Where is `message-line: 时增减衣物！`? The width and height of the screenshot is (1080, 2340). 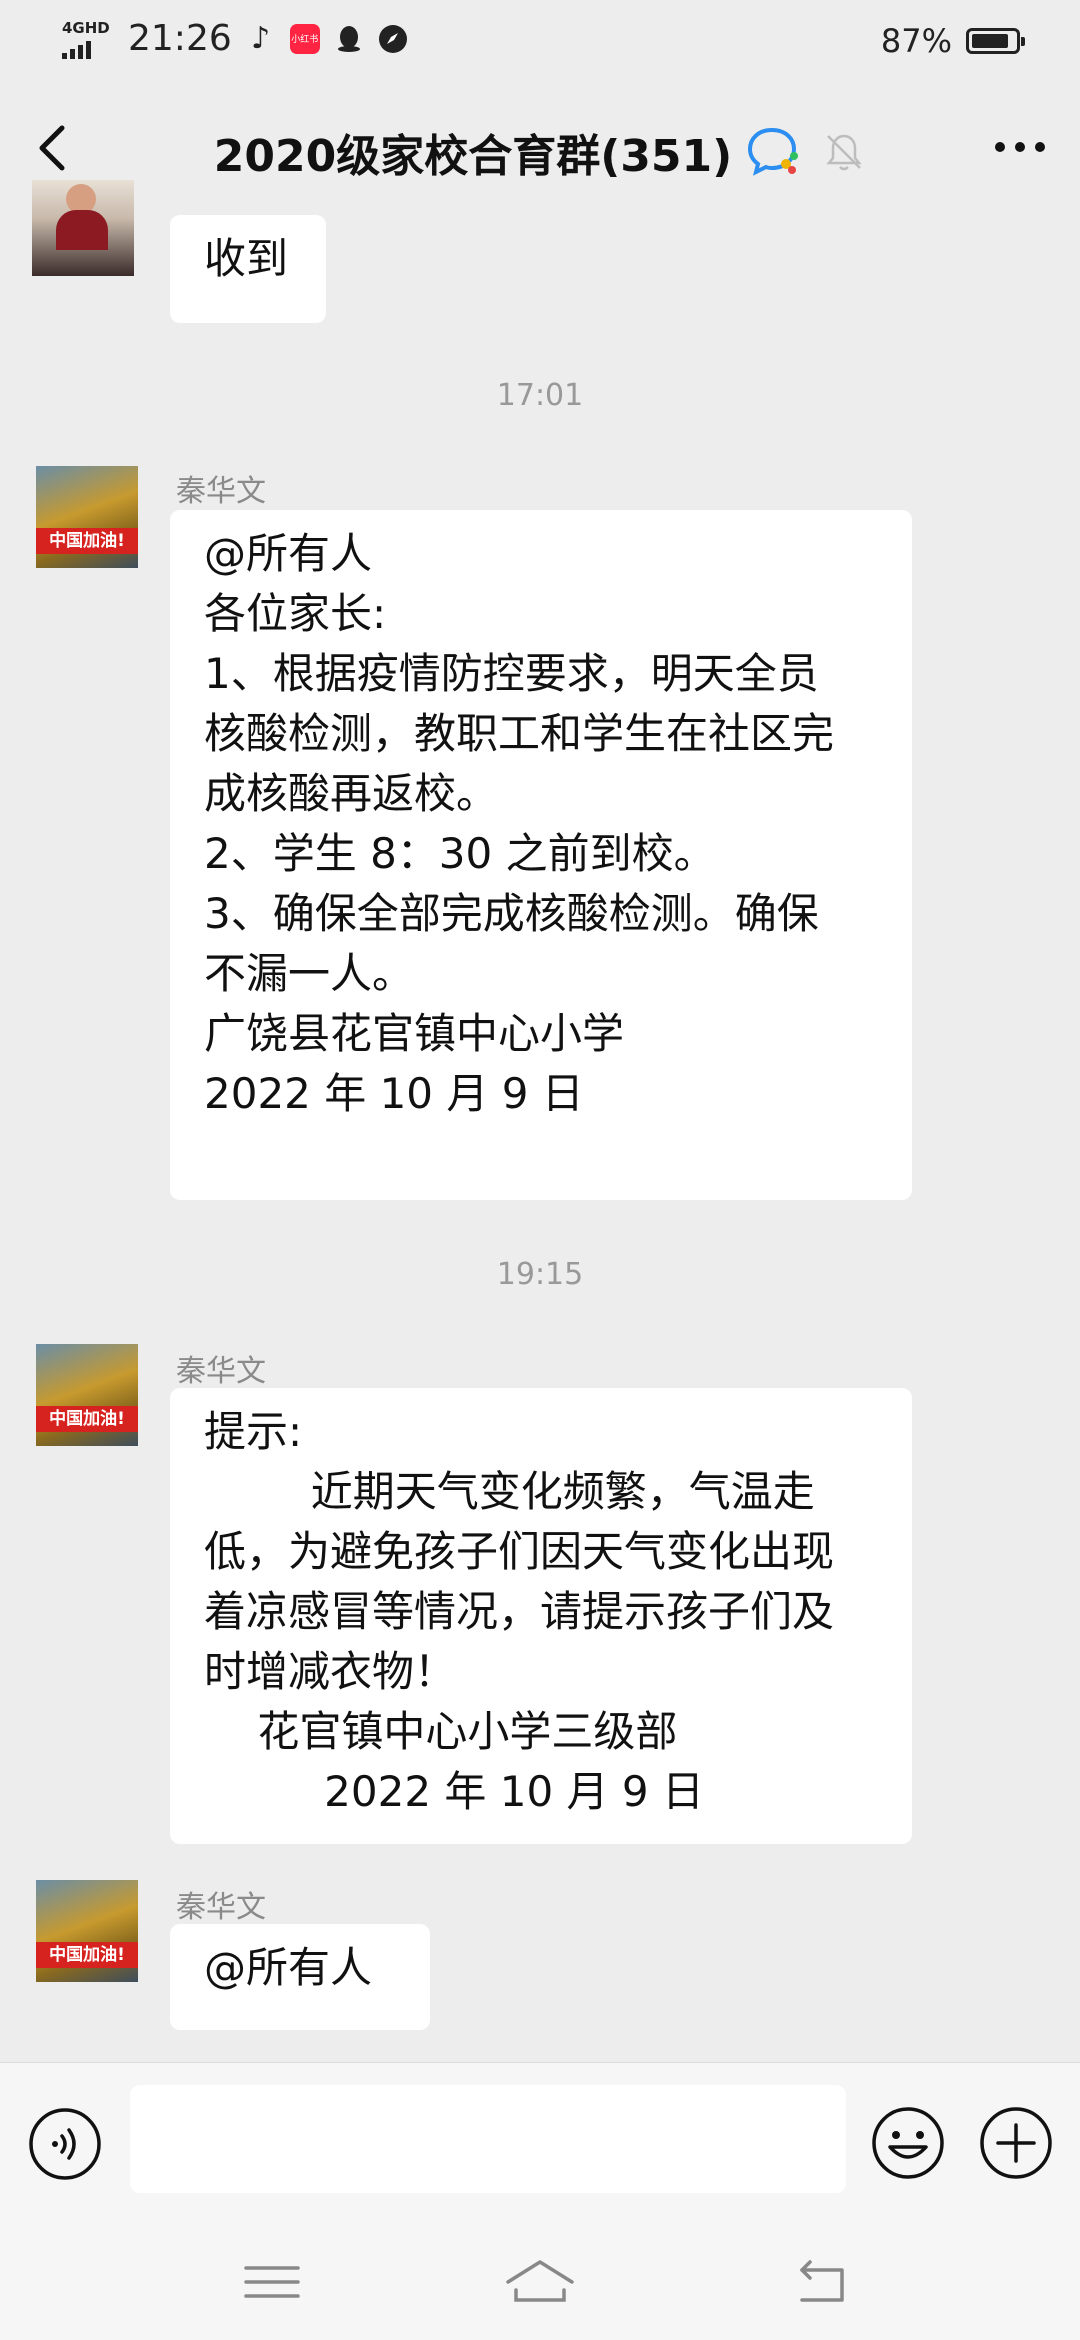 message-line: 时增减衣物！ is located at coordinates (330, 1671).